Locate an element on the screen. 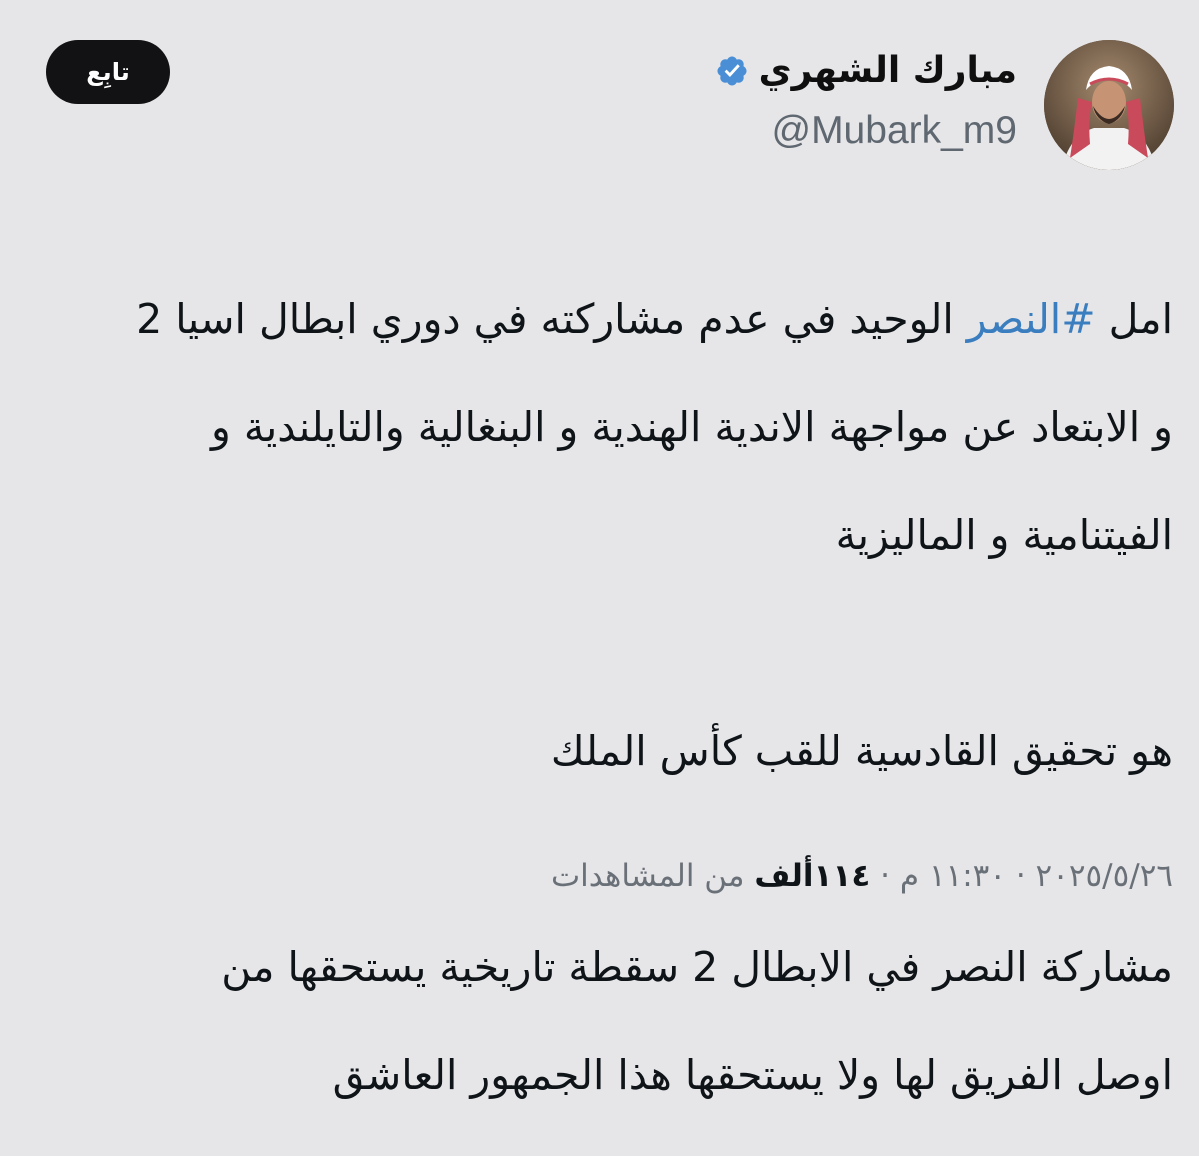 This screenshot has height=1156, width=1199. display-name: مبارك الشهري is located at coordinates (888, 71).